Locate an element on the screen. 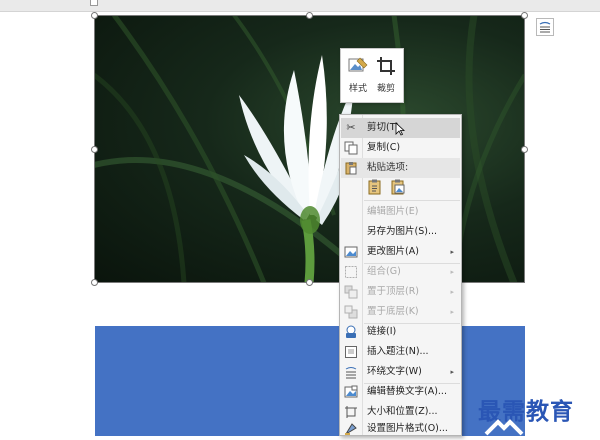 This screenshot has height=440, width=600. menu-item-change-picture: 更改图片(A) ▸ is located at coordinates (400, 252).